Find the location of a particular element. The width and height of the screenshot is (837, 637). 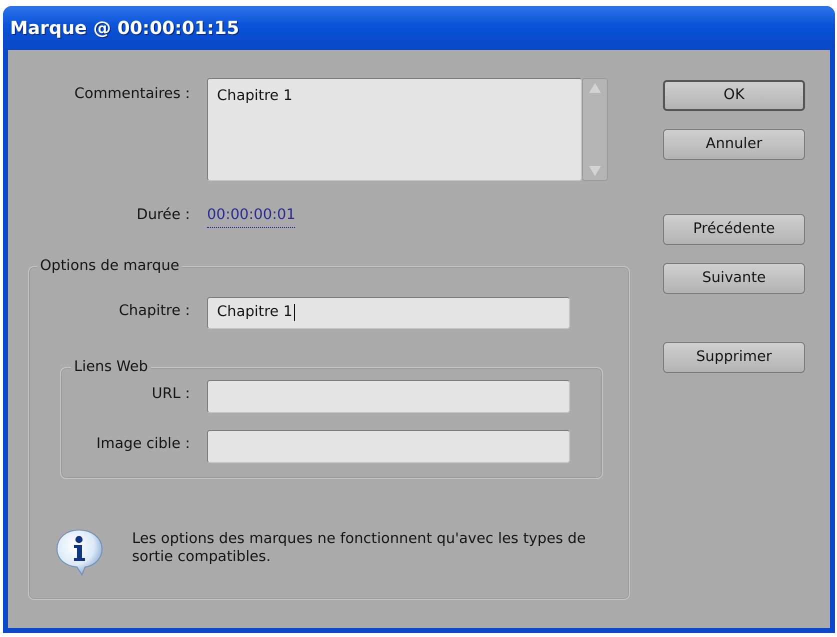

target-image-label: Image cible : is located at coordinates (142, 444).